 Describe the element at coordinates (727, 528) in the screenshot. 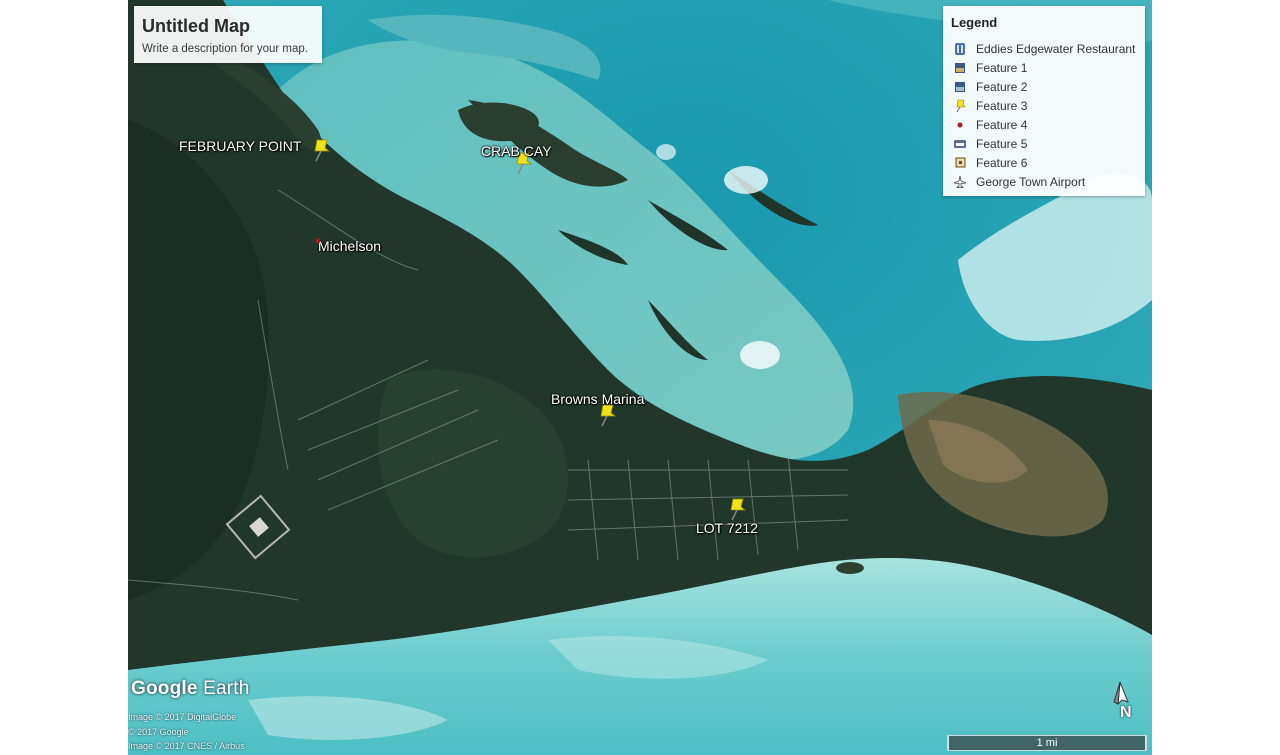

I see `place-label-lot-7212: LOT 7212` at that location.